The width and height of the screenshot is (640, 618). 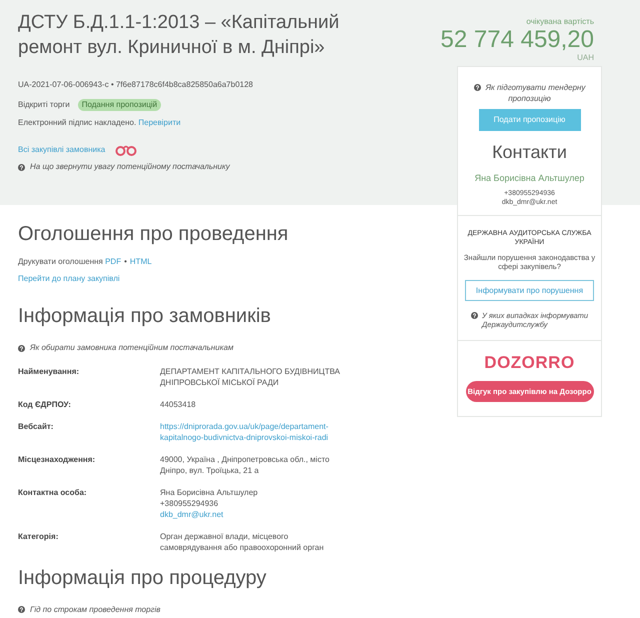 What do you see at coordinates (89, 610) in the screenshot?
I see `help-link: Гід по строкам проведення торгів` at bounding box center [89, 610].